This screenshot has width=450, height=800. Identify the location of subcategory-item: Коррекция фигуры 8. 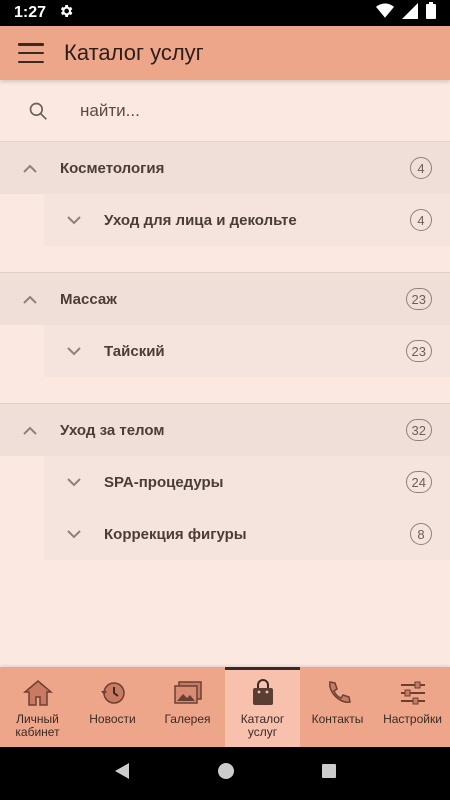
(247, 534).